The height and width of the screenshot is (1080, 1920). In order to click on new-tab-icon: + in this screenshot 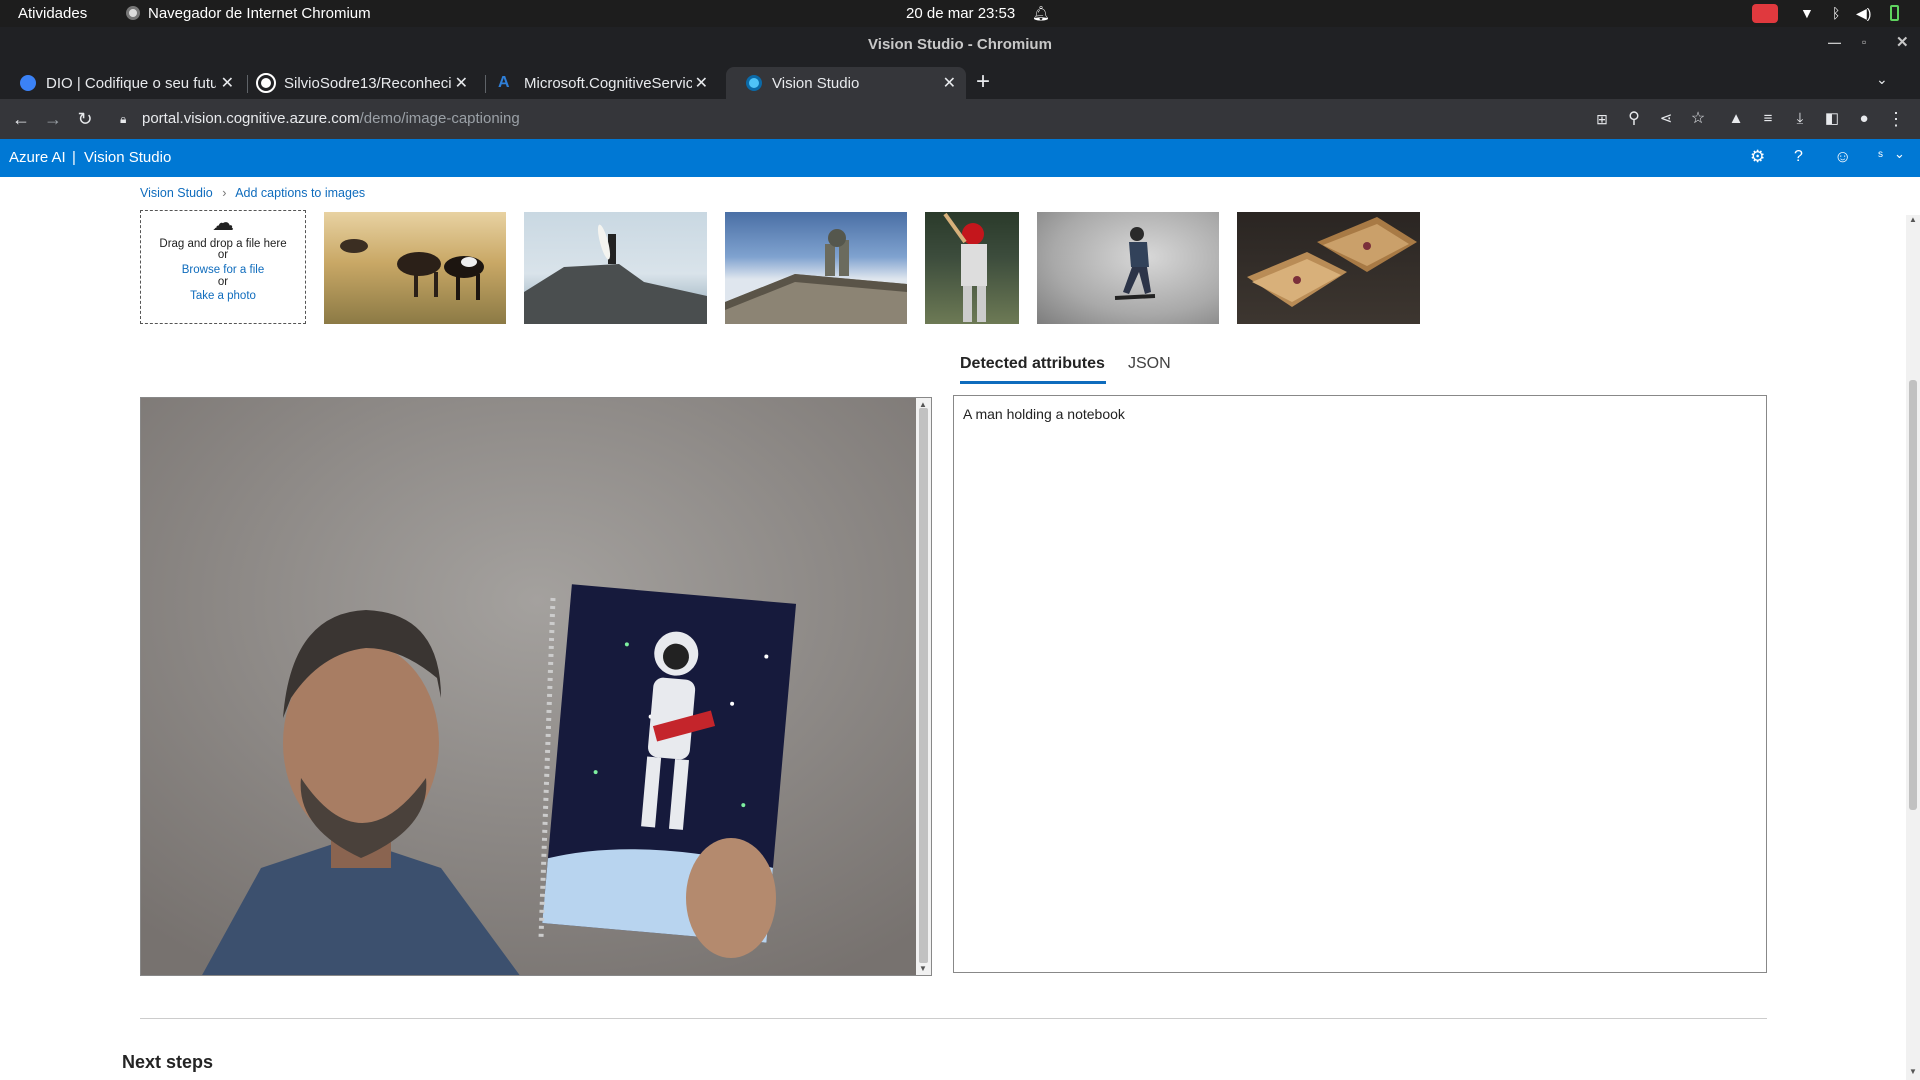, I will do `click(983, 82)`.